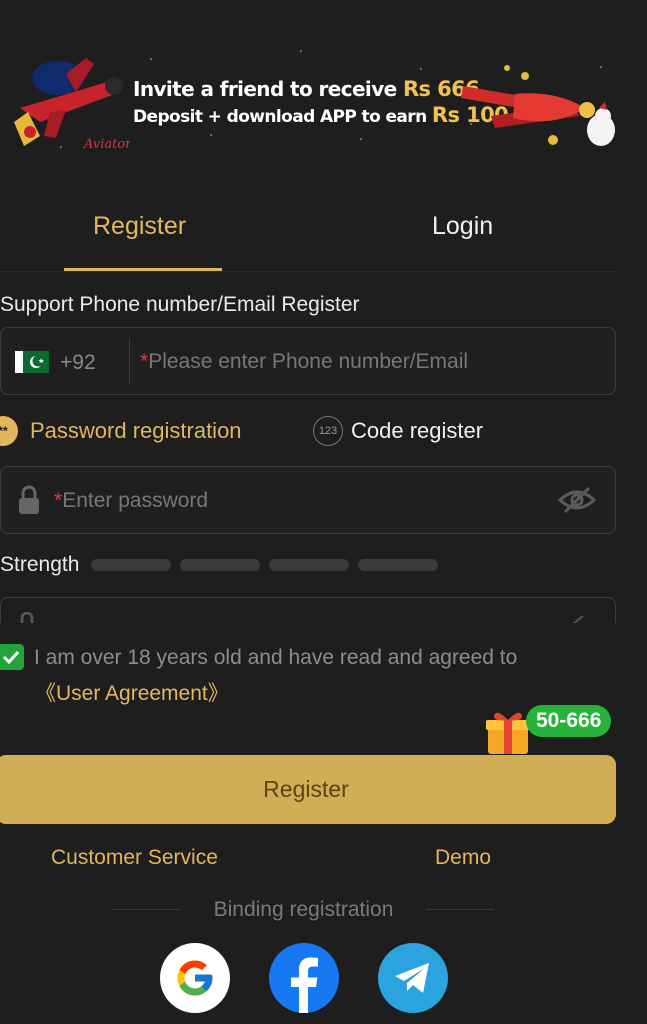 The height and width of the screenshot is (1024, 647). I want to click on google-login-button, so click(195, 978).